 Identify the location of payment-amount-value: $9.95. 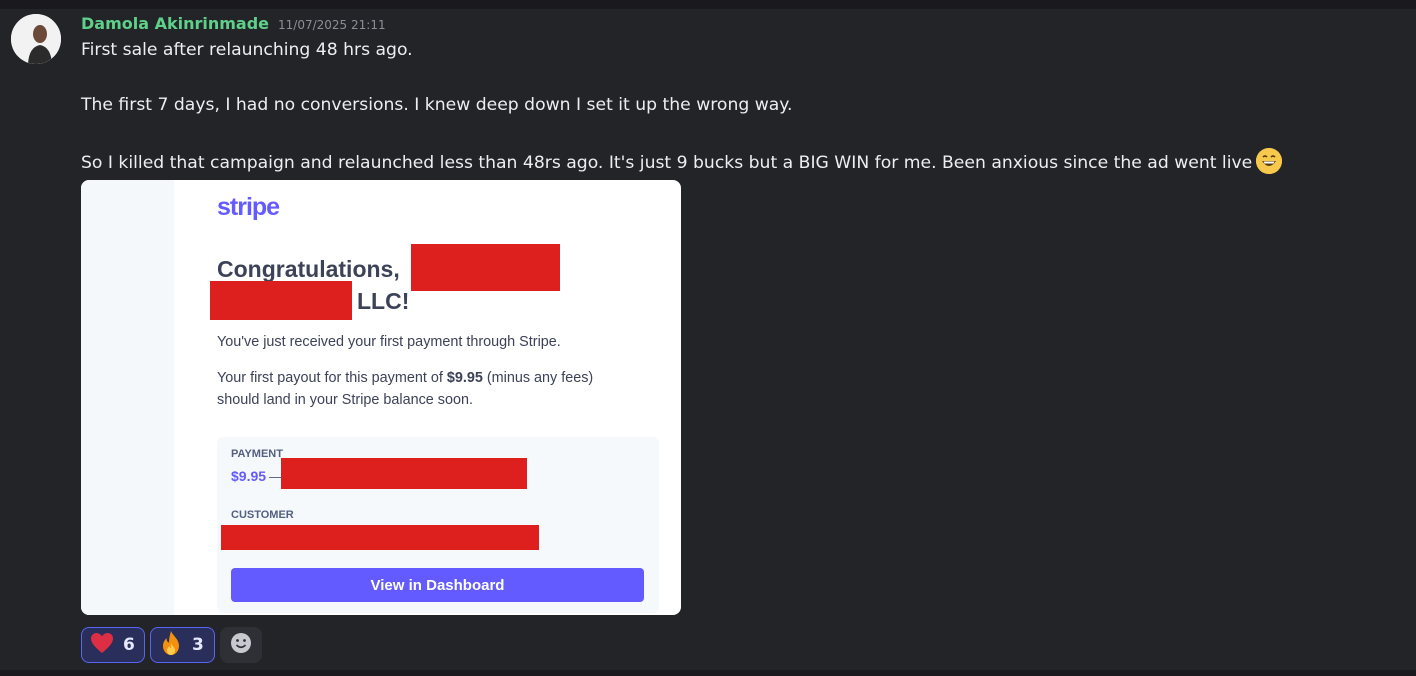
(249, 476).